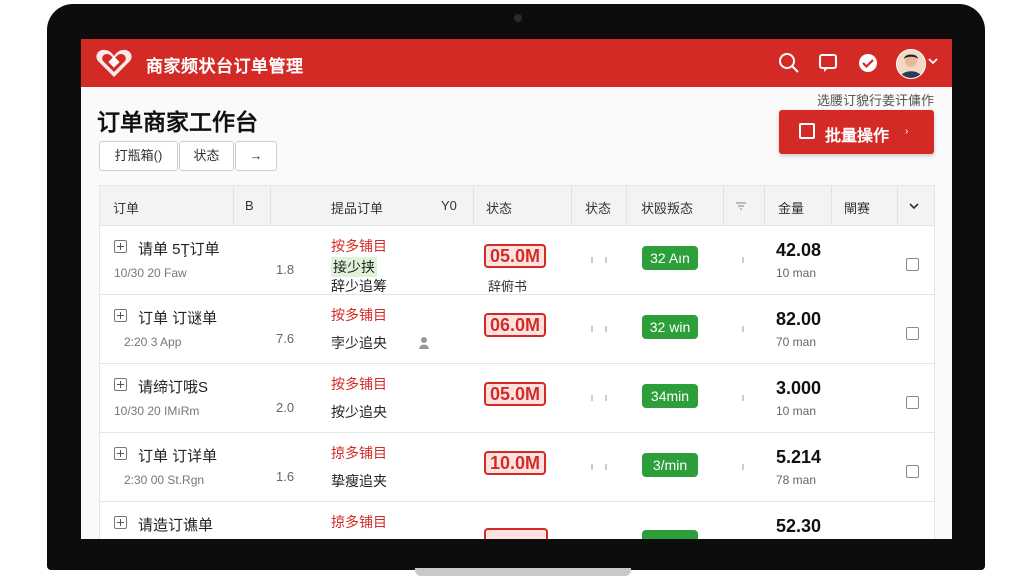 This screenshot has width=1024, height=576. I want to click on person-icon, so click(424, 343).